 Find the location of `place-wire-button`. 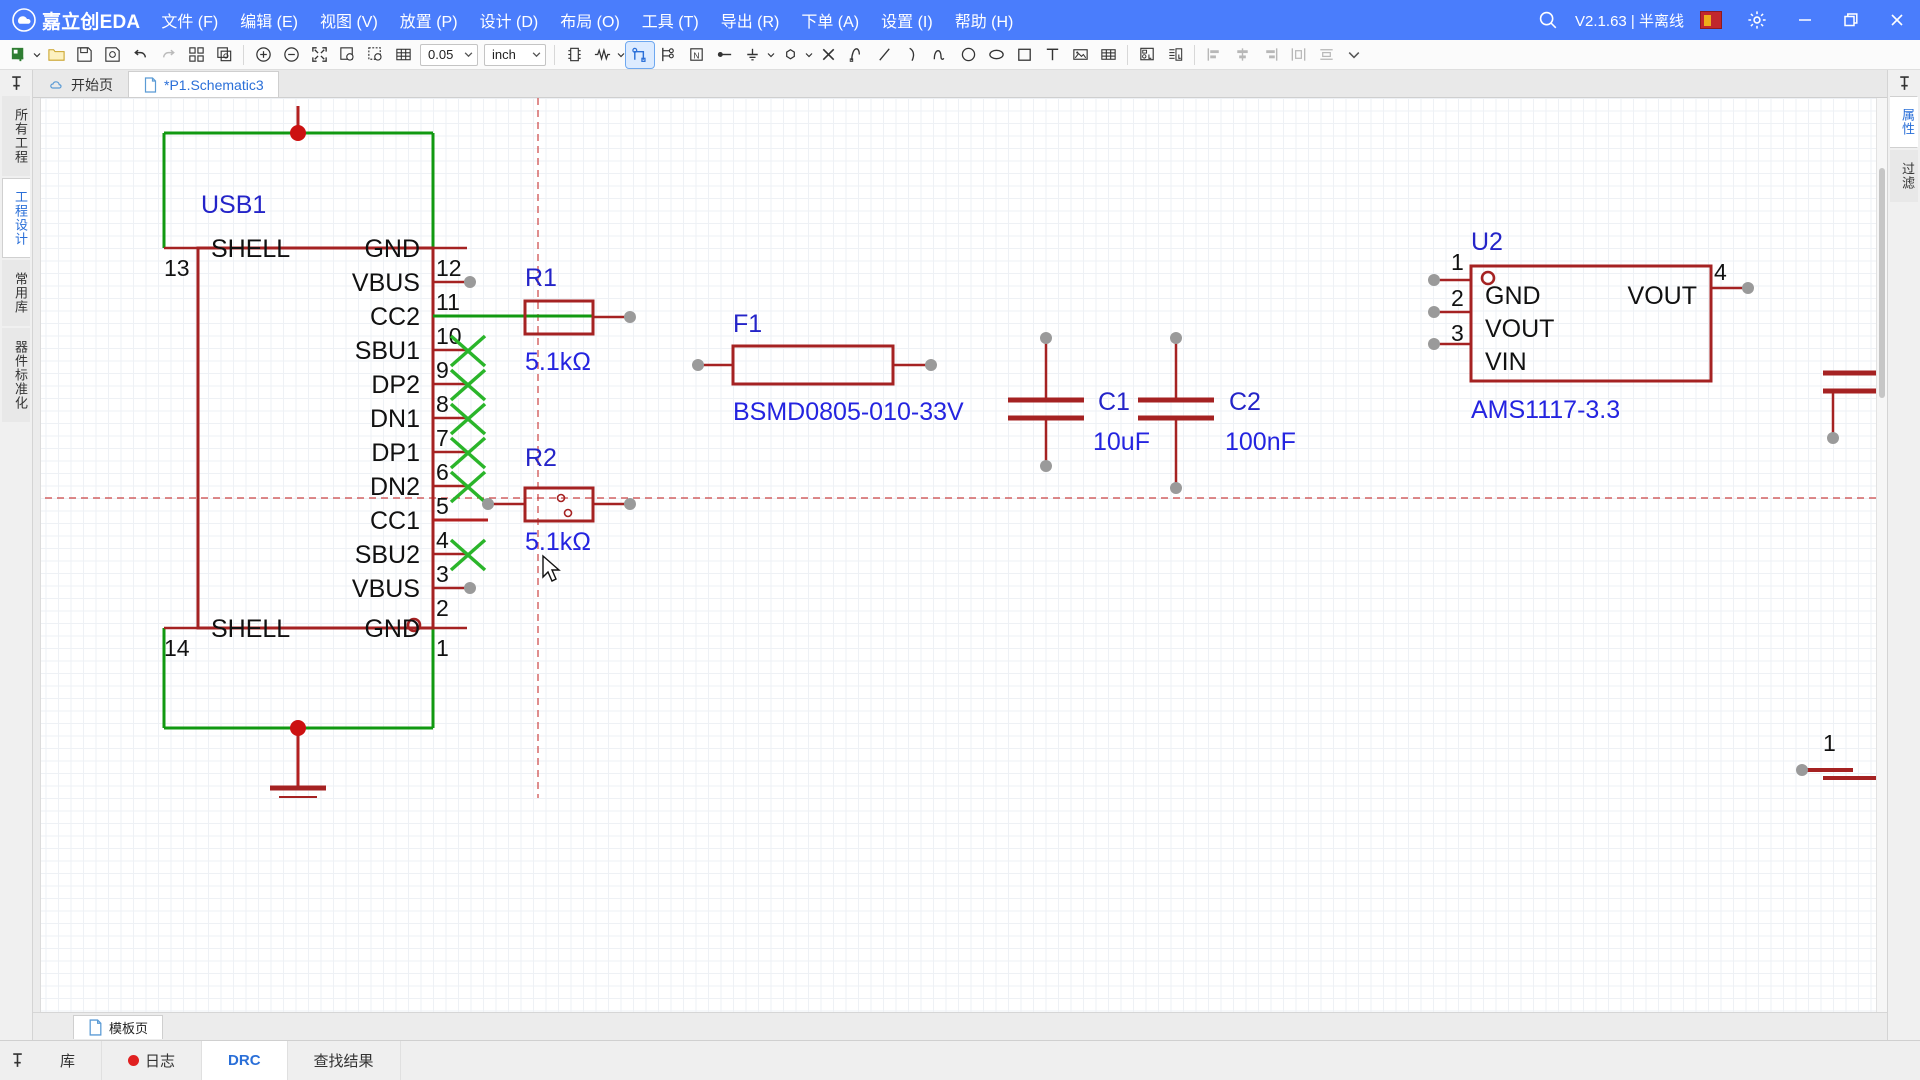

place-wire-button is located at coordinates (602, 55).